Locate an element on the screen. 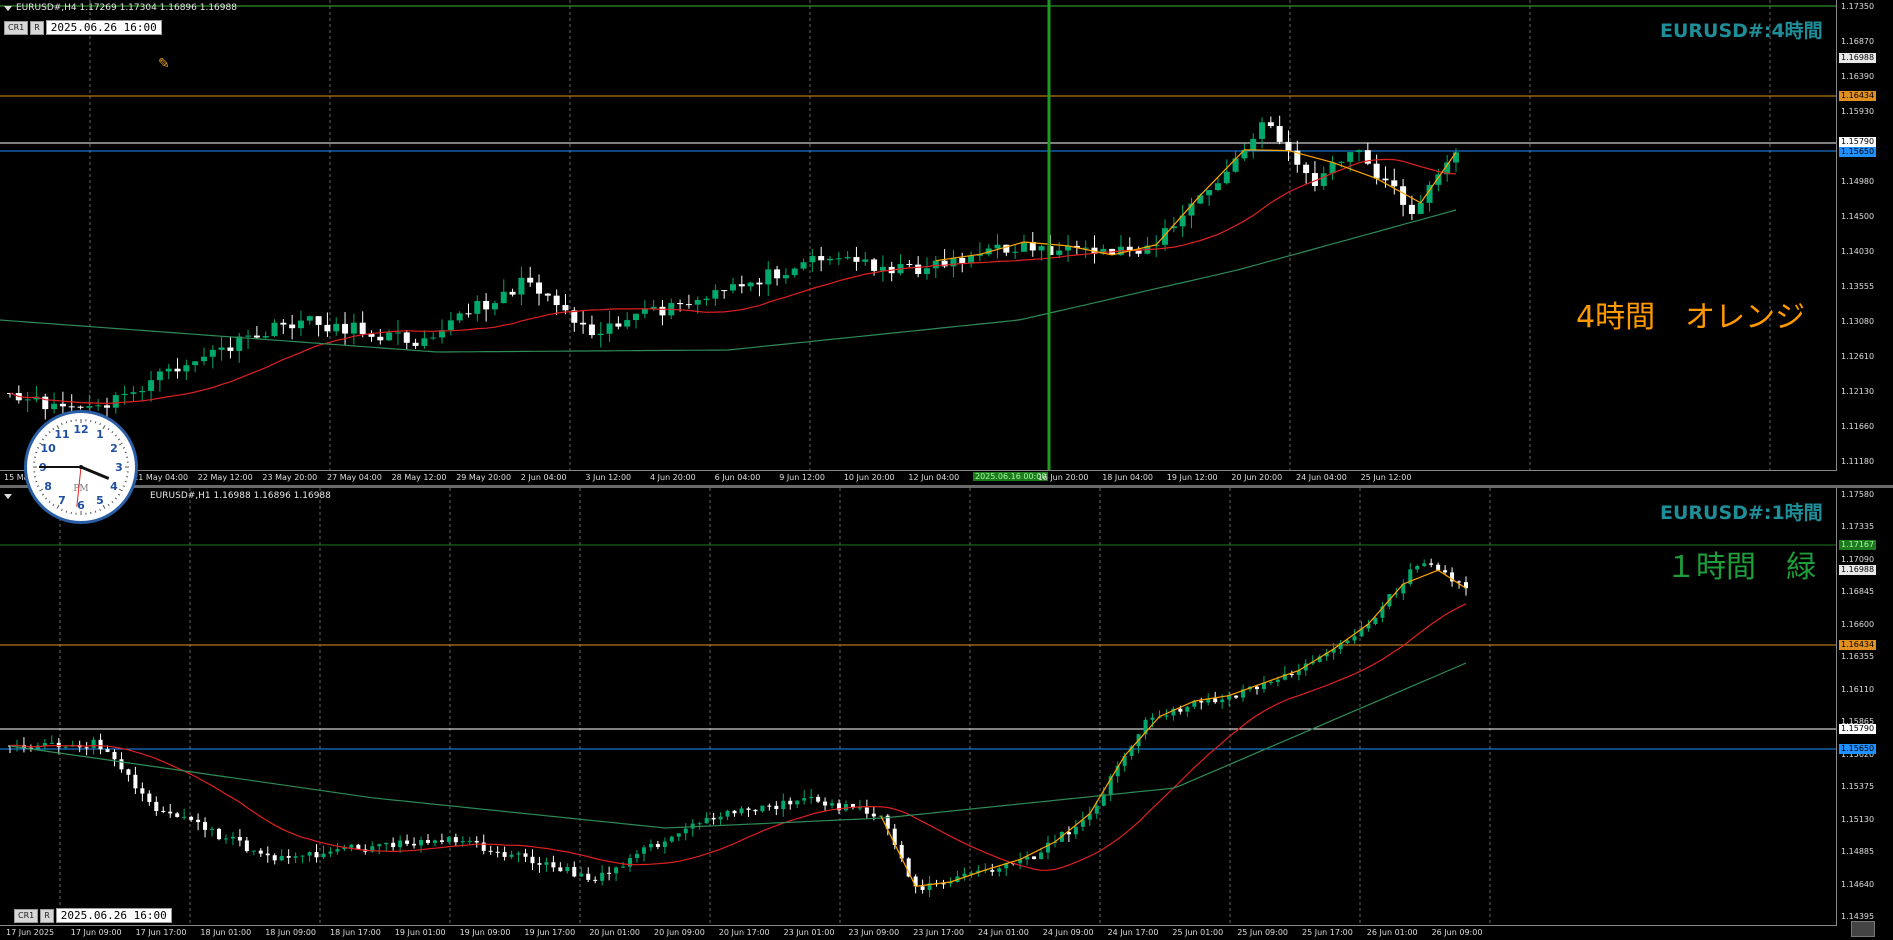  current-price-badge: 1.16988 is located at coordinates (1858, 570).